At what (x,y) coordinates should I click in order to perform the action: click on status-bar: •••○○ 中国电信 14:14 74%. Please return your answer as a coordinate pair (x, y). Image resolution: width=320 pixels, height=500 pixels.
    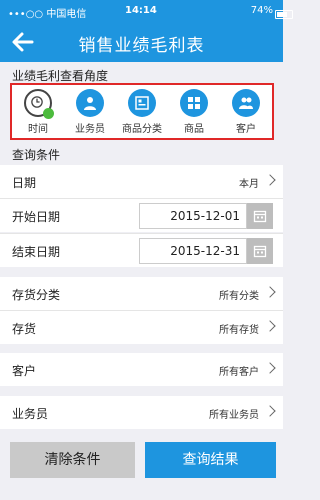
    Looking at the image, I should click on (146, 11).